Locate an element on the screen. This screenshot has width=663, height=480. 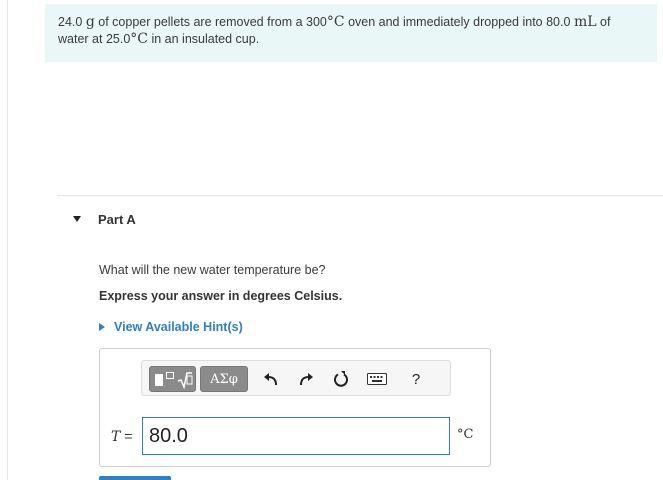
keyboard-icon is located at coordinates (377, 379).